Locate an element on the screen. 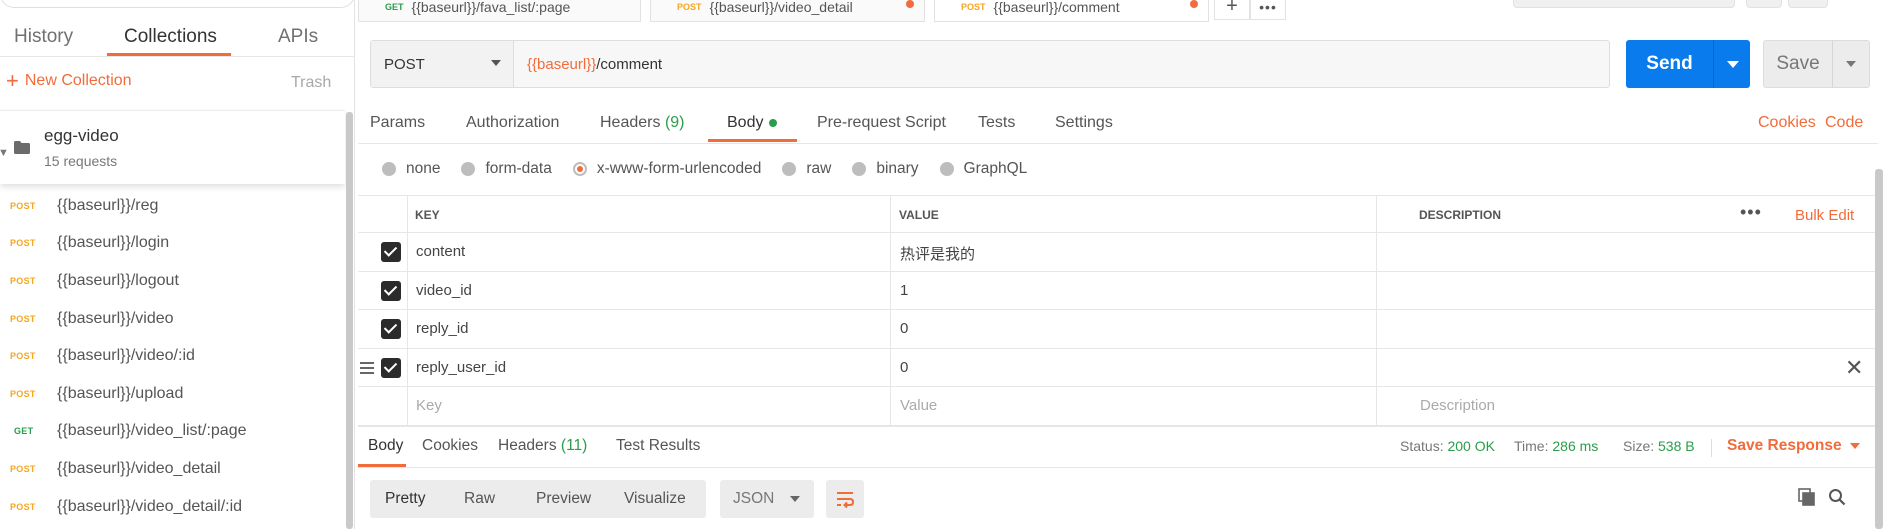  body-type-none: none is located at coordinates (411, 169).